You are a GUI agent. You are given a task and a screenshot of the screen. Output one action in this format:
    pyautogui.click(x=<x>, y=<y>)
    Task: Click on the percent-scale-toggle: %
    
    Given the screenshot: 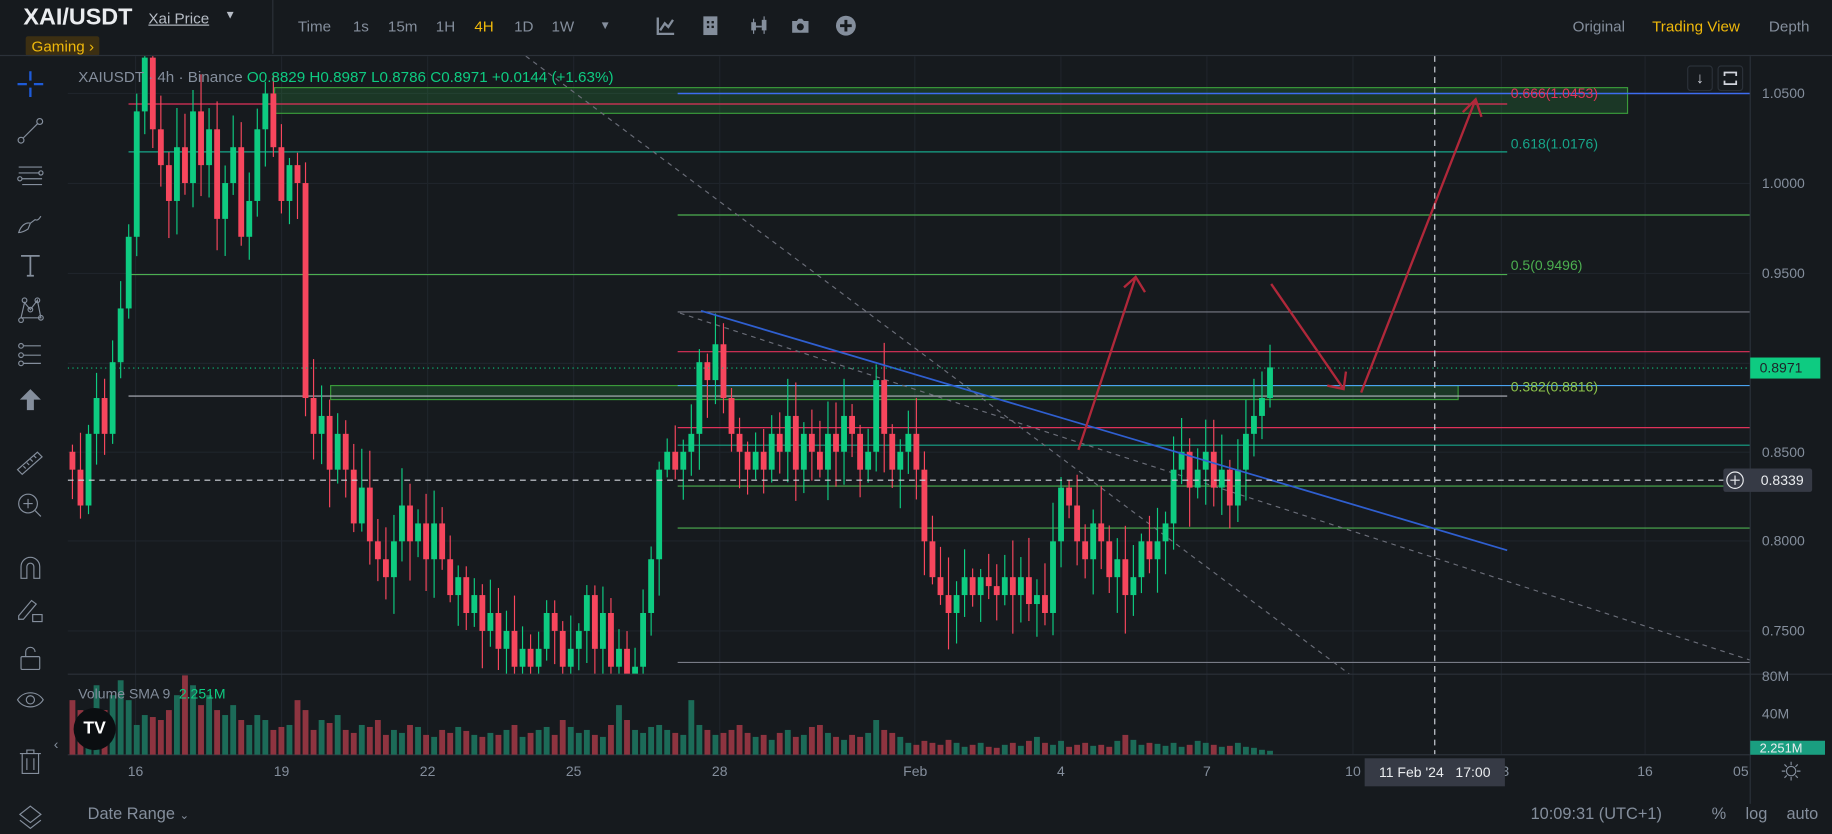 What is the action you would take?
    pyautogui.click(x=1719, y=813)
    